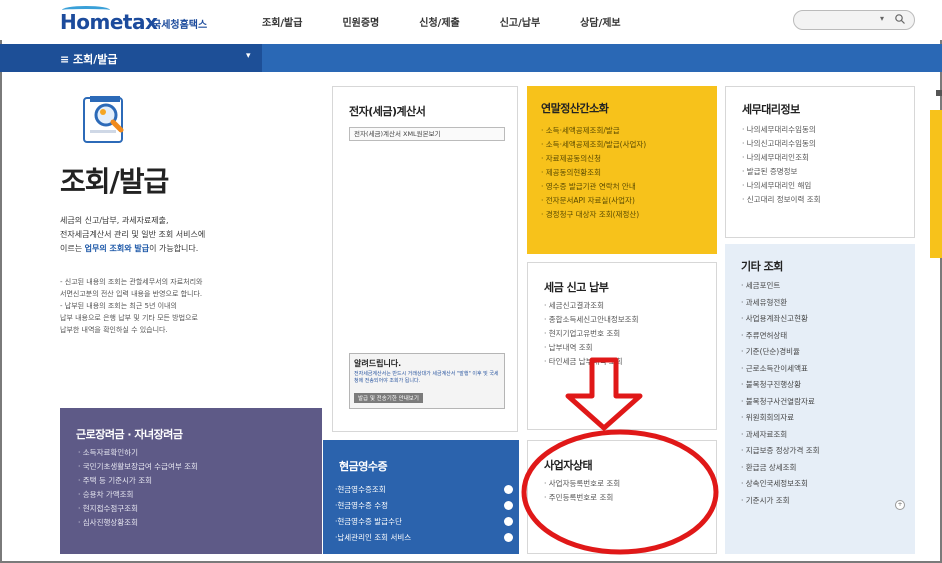  I want to click on year-end-link: · 전자문서API 자료실(사업자), so click(593, 201).